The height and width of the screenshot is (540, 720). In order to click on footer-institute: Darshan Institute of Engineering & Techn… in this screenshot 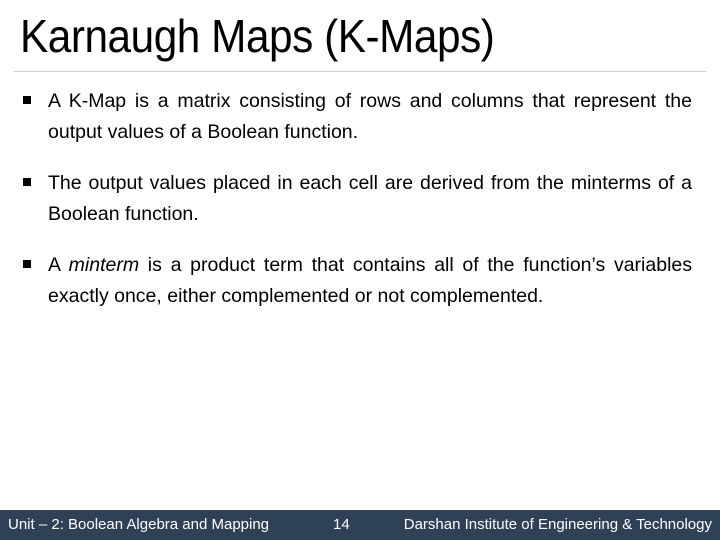, I will do `click(557, 524)`.